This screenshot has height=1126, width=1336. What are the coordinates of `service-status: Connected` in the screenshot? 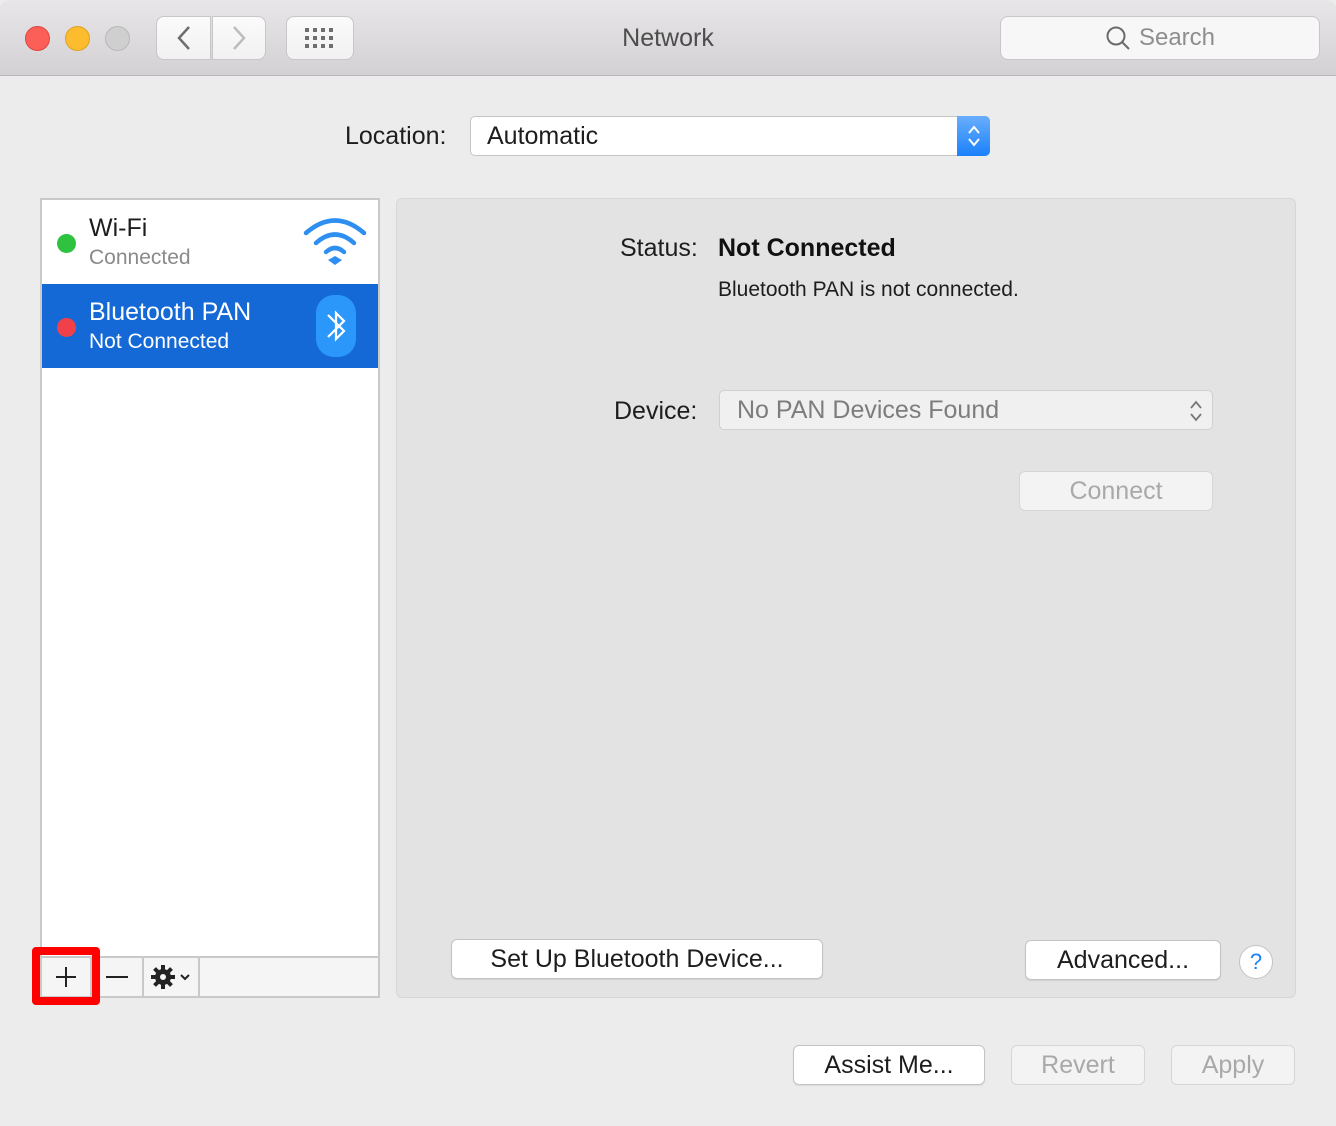 It's located at (140, 257).